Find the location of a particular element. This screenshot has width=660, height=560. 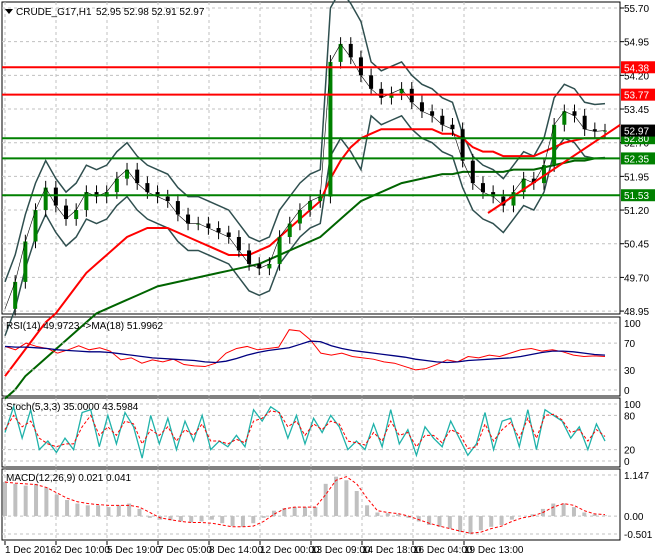

level-label: 51.53 is located at coordinates (636, 196).